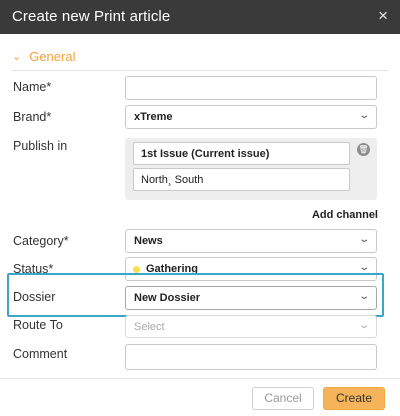 This screenshot has height=416, width=400. Describe the element at coordinates (283, 398) in the screenshot. I see `cancel-button: Cancel` at that location.